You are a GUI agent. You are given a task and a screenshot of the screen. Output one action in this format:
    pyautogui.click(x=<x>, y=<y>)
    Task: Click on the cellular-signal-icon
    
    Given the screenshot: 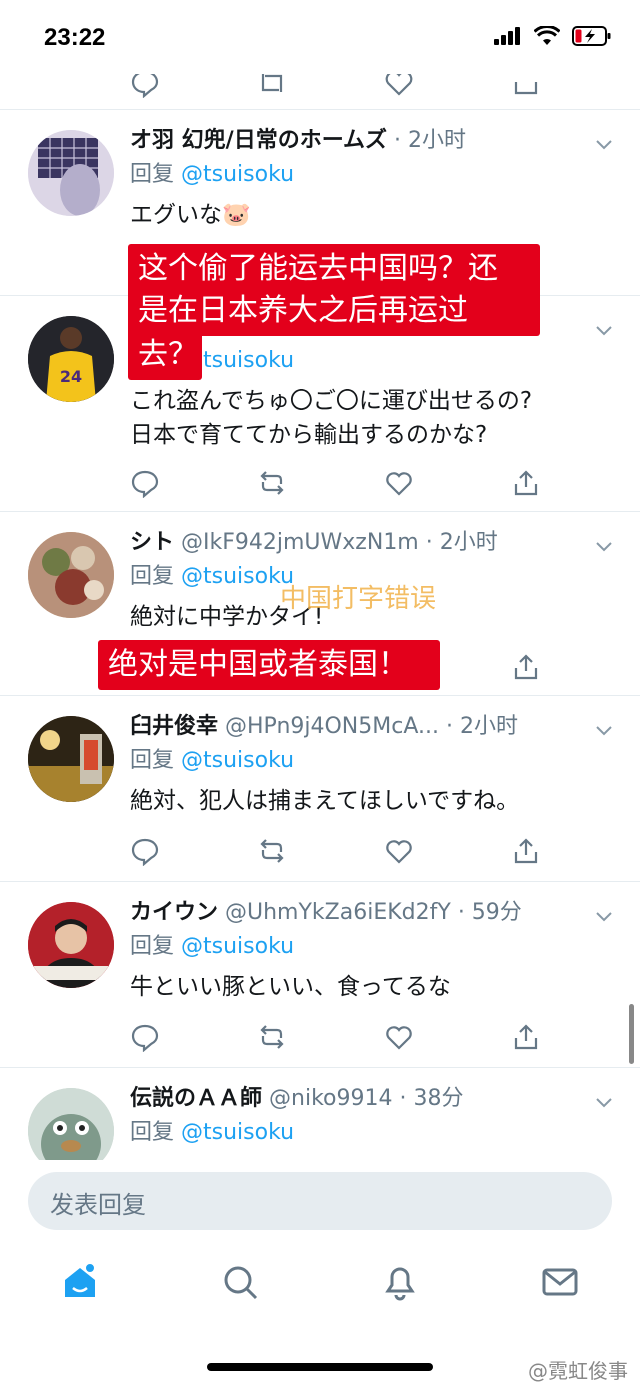 What is the action you would take?
    pyautogui.click(x=507, y=36)
    